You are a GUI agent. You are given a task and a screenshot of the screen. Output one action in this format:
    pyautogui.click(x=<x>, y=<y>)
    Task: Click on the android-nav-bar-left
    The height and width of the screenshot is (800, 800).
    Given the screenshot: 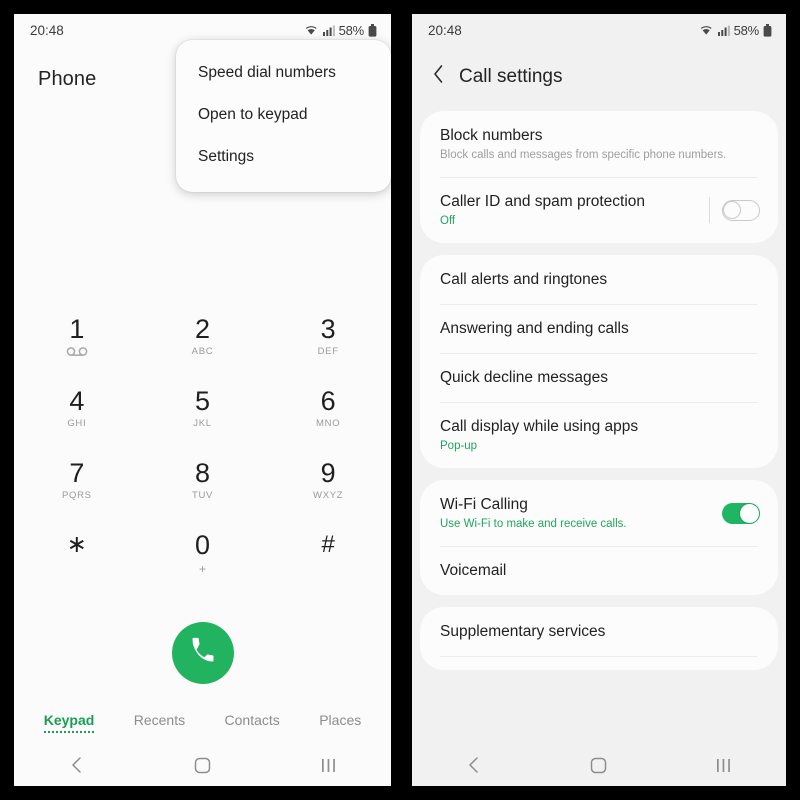 What is the action you would take?
    pyautogui.click(x=202, y=765)
    